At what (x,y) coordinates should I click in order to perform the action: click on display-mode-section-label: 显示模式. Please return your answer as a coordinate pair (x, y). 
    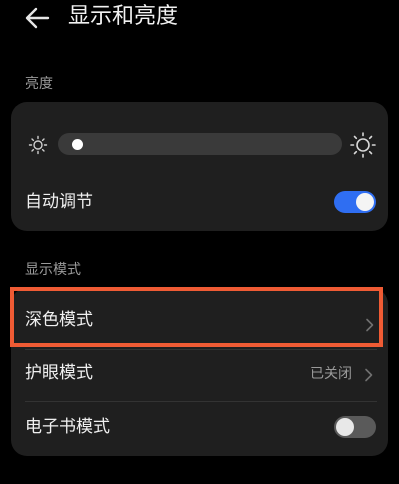
    Looking at the image, I should click on (53, 270).